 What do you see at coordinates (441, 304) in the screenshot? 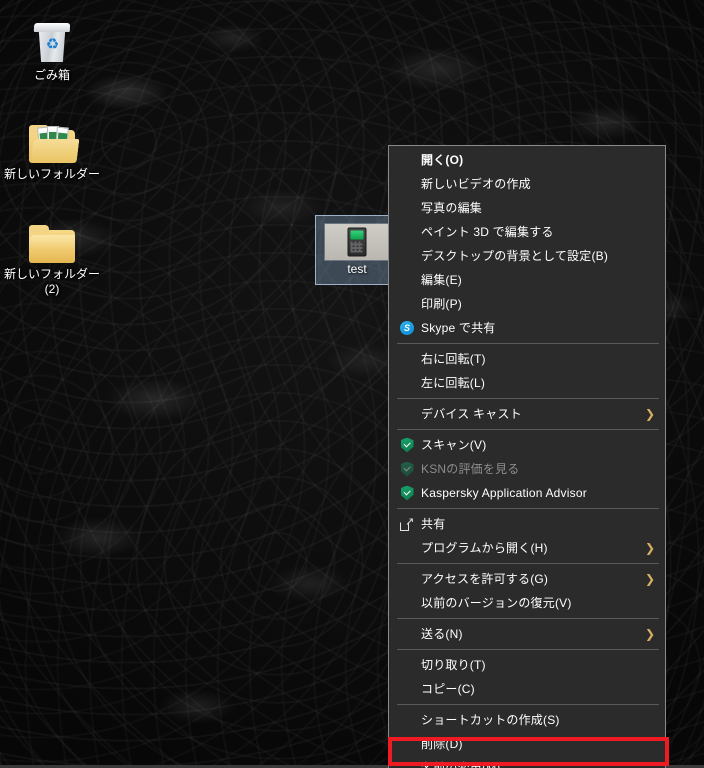
I see `menu-item-label: 印刷(P)` at bounding box center [441, 304].